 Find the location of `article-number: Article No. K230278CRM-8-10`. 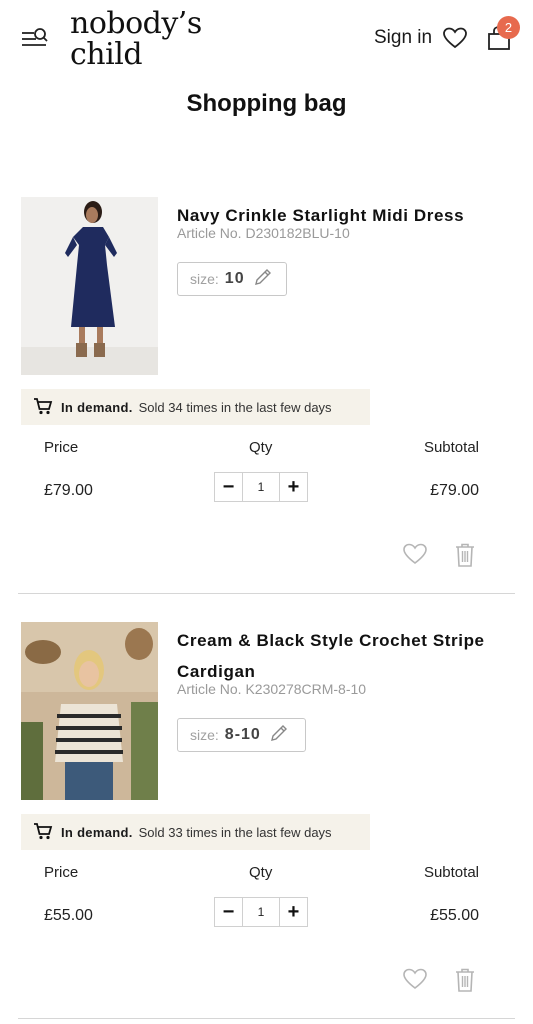

article-number: Article No. K230278CRM-8-10 is located at coordinates (272, 689).